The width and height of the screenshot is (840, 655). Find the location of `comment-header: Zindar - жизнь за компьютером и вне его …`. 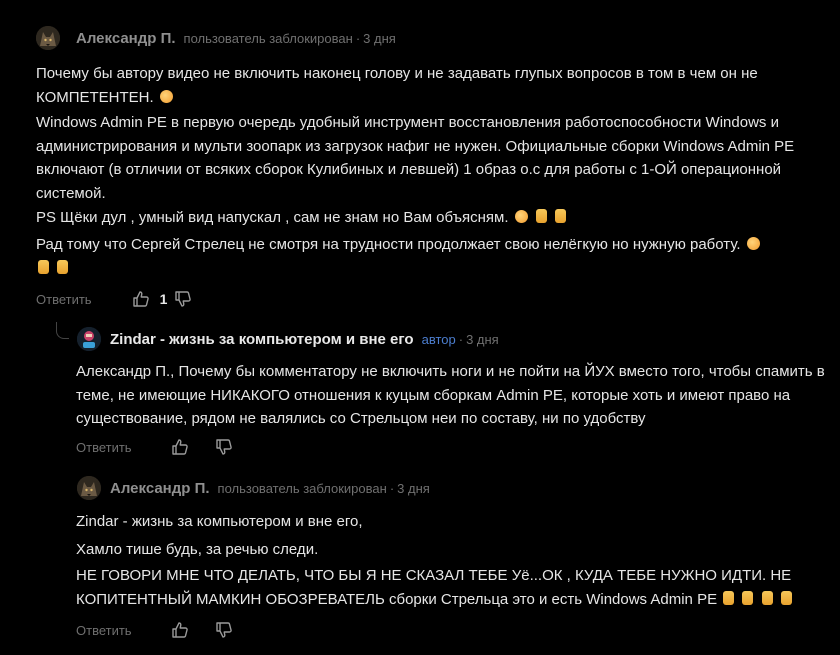

comment-header: Zindar - жизнь за компьютером и вне его … is located at coordinates (304, 339).